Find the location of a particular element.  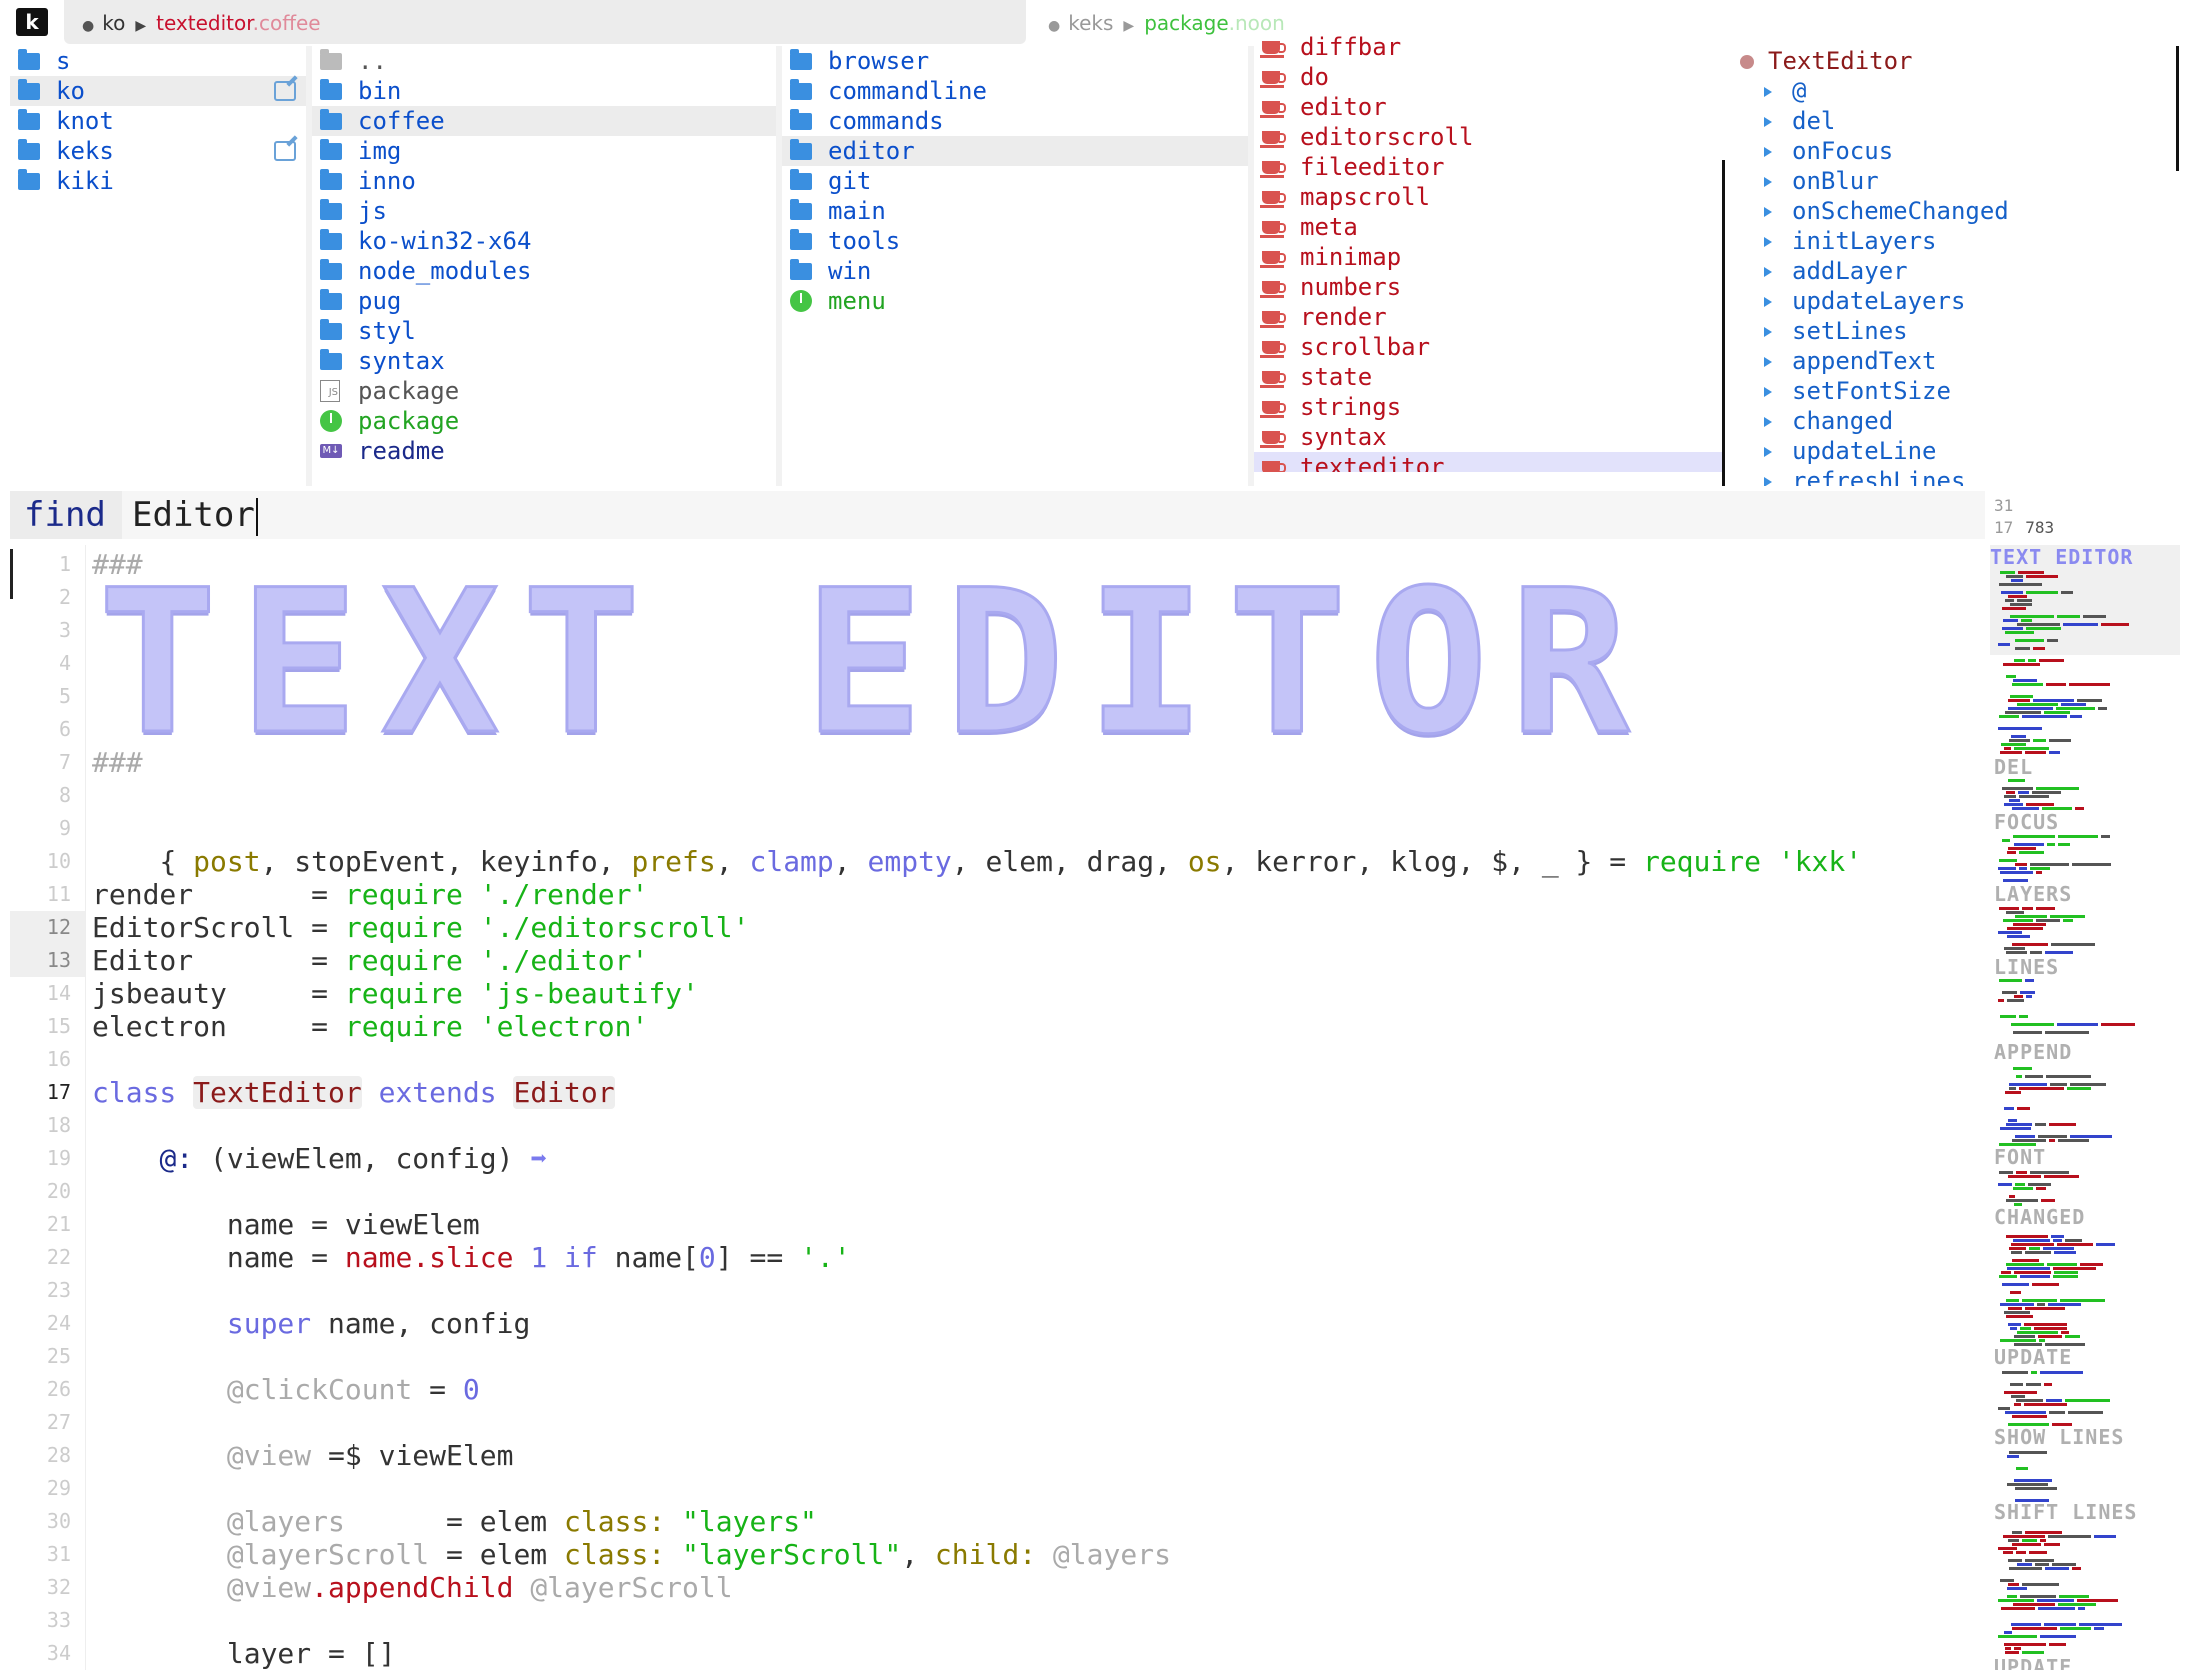

file-item: img is located at coordinates (544, 151).